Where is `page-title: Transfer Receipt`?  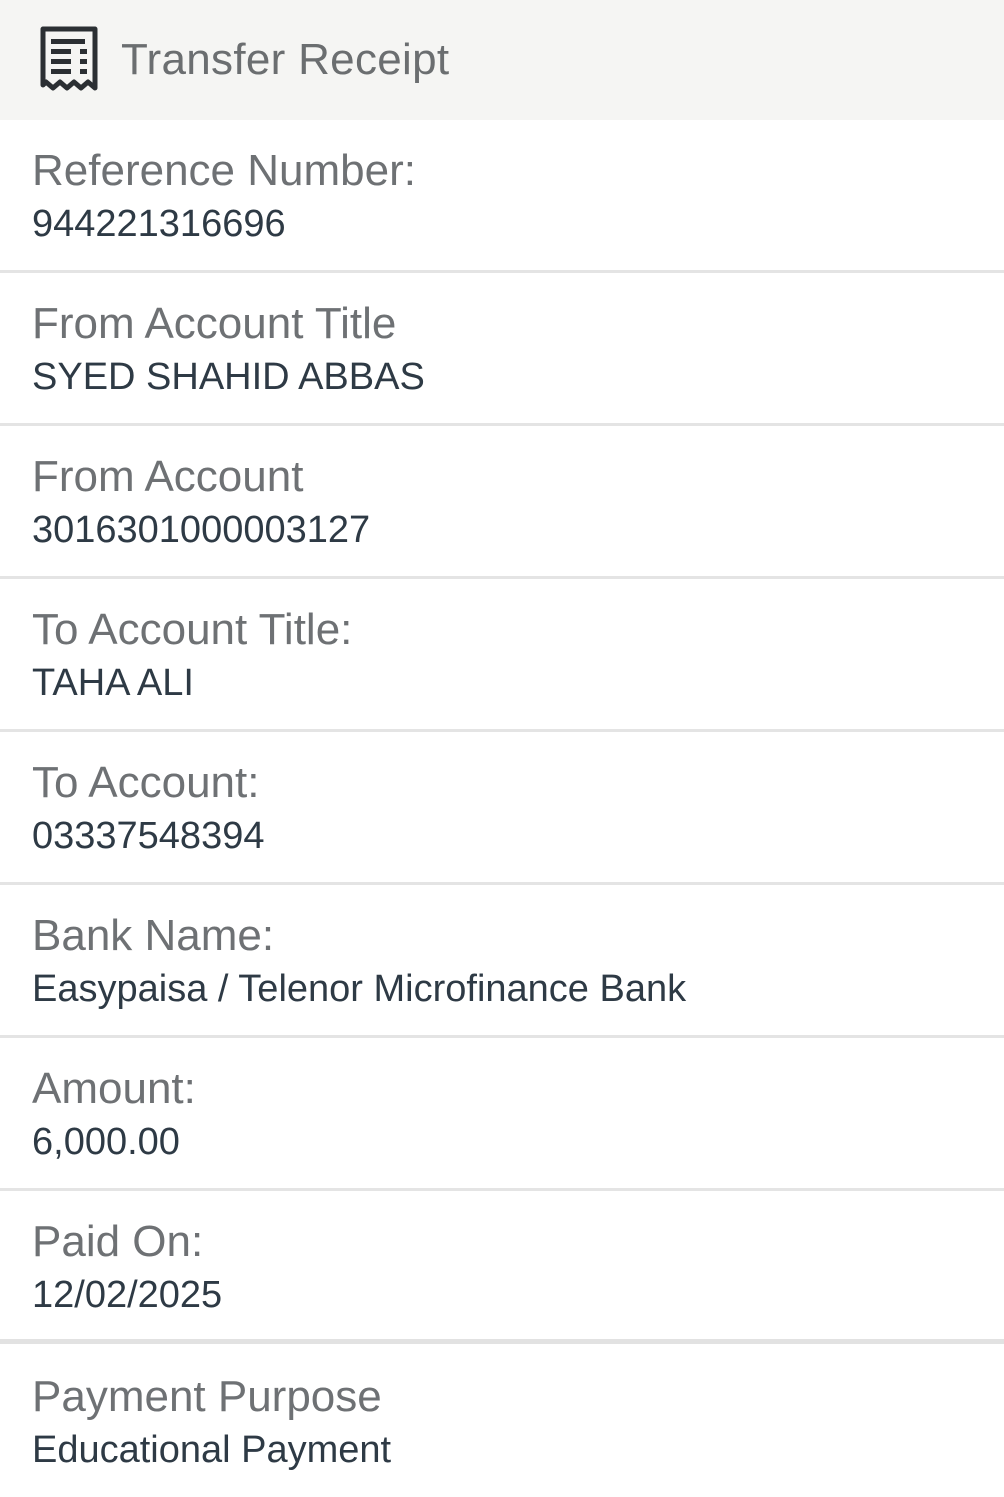
page-title: Transfer Receipt is located at coordinates (285, 59).